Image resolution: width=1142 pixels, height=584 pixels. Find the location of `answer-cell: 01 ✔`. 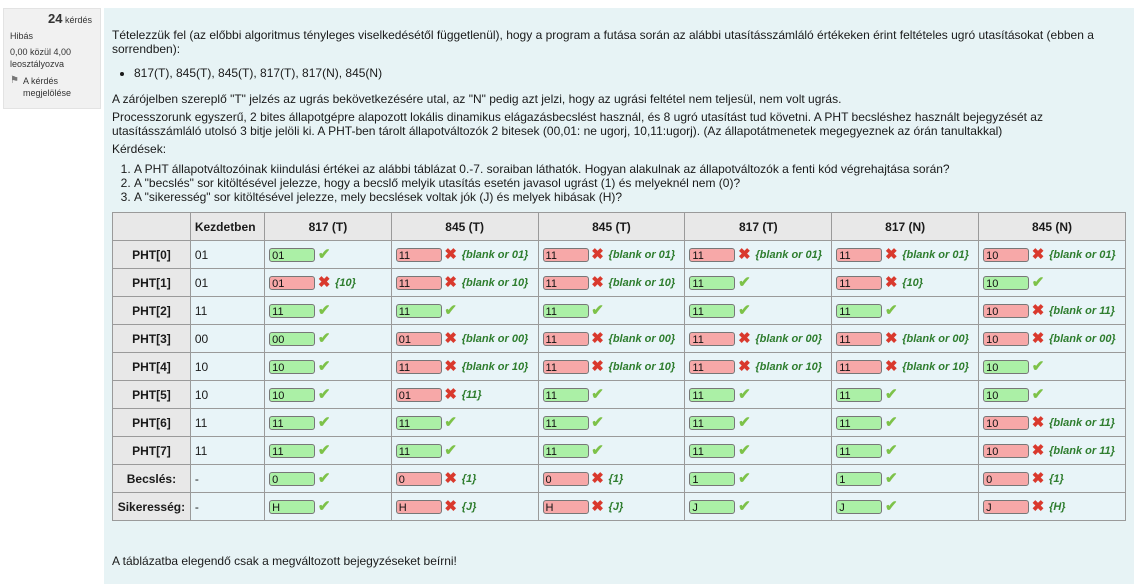

answer-cell: 01 ✔ is located at coordinates (328, 254).